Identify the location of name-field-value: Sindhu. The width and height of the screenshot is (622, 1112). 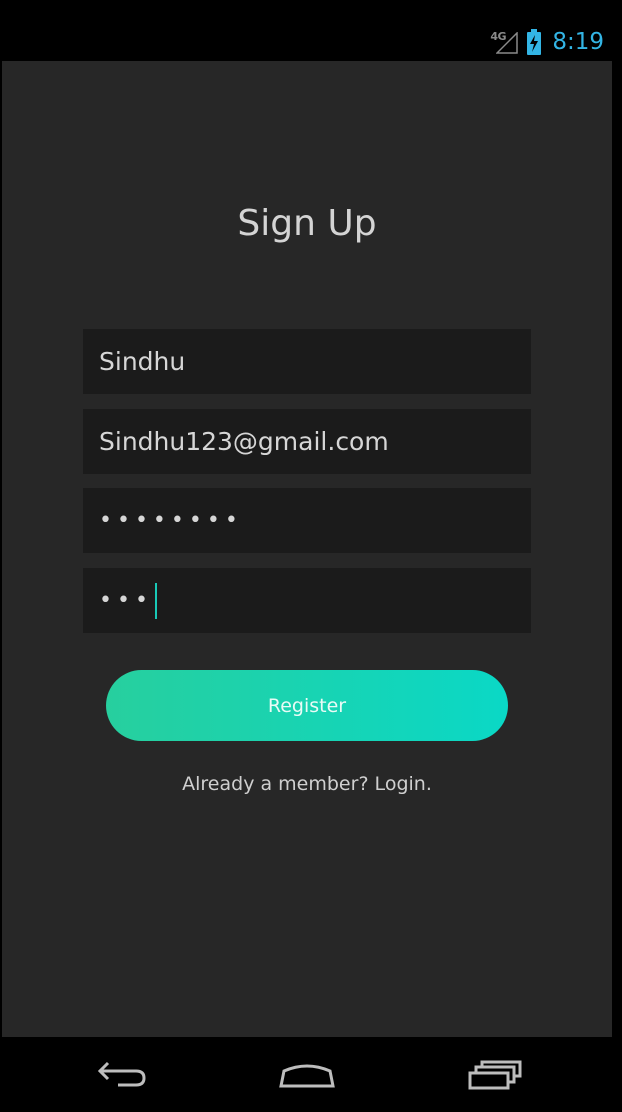
(142, 361).